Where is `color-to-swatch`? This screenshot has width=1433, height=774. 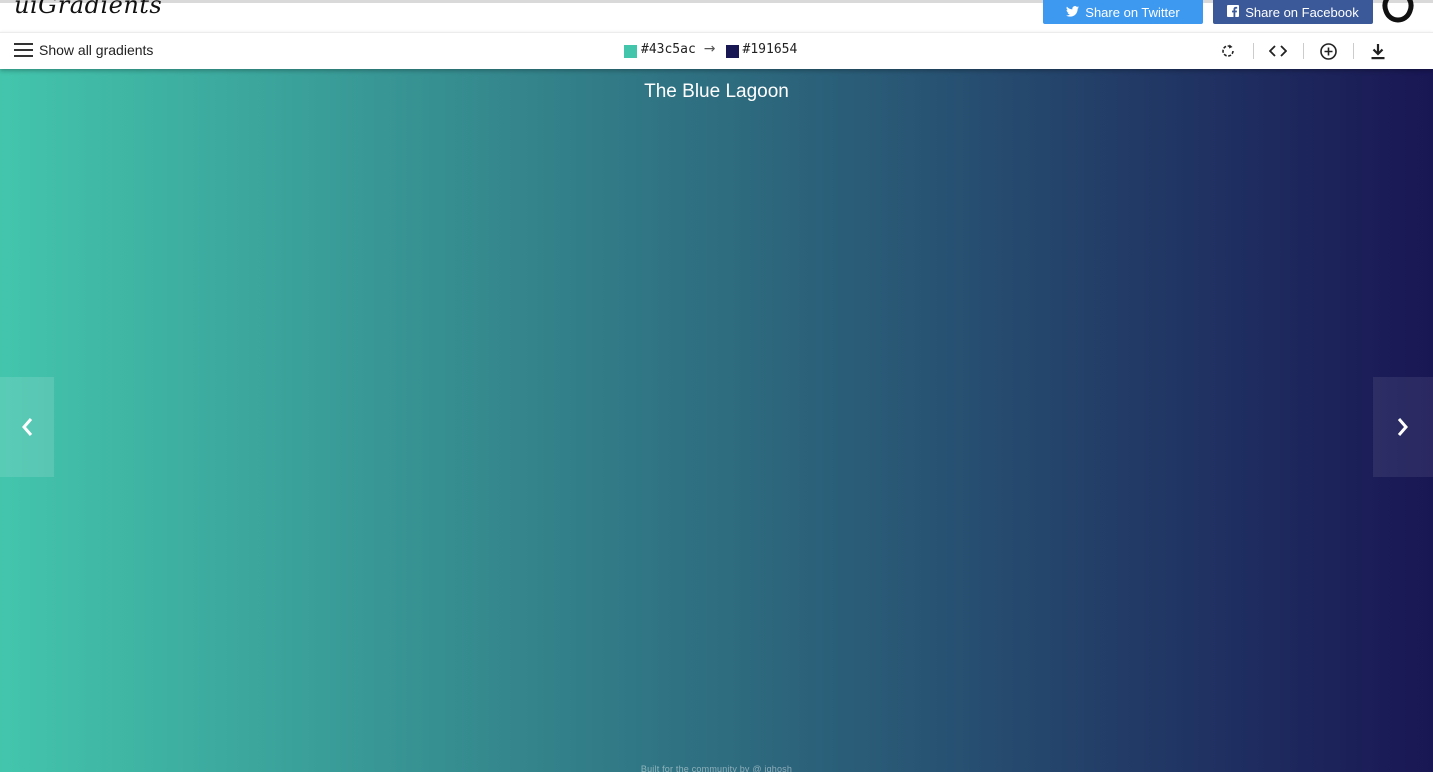
color-to-swatch is located at coordinates (732, 51).